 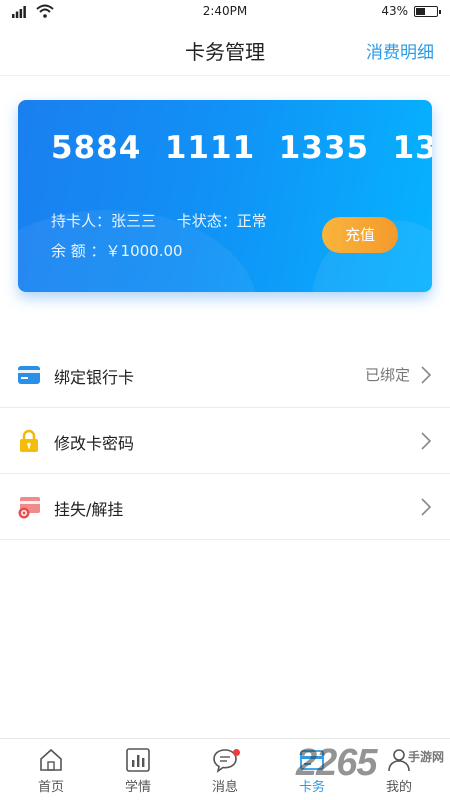 What do you see at coordinates (29, 440) in the screenshot?
I see `lock-icon` at bounding box center [29, 440].